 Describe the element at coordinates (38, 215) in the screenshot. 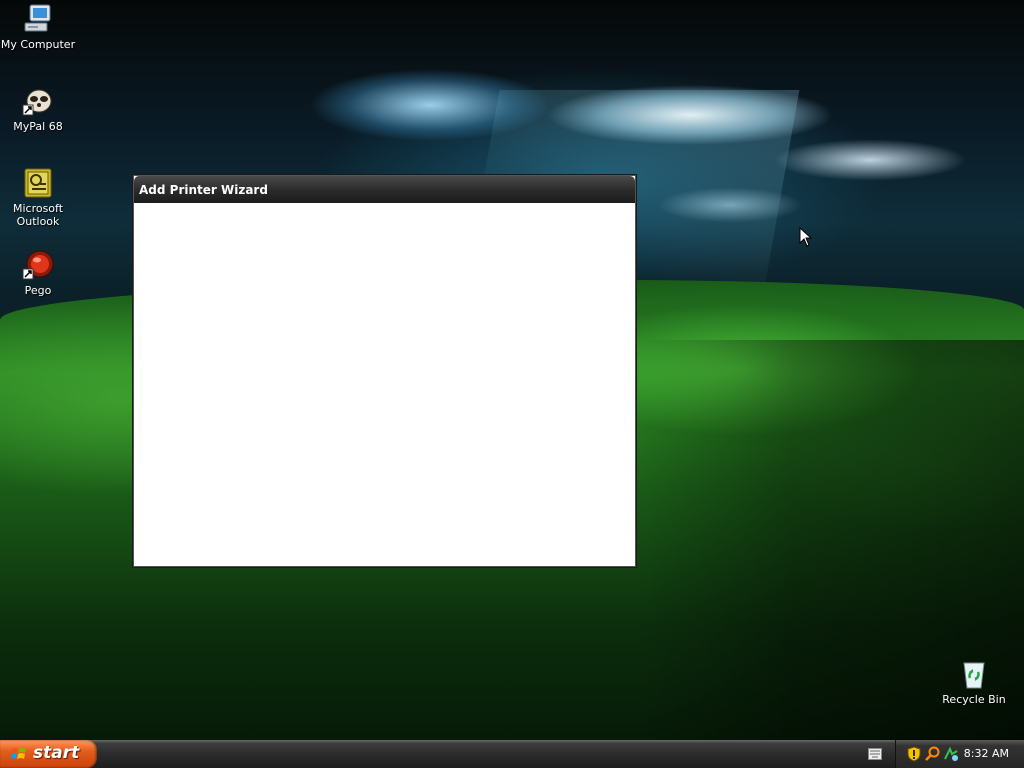

I see `desktop-icon-label: Microsoft Outlook` at that location.